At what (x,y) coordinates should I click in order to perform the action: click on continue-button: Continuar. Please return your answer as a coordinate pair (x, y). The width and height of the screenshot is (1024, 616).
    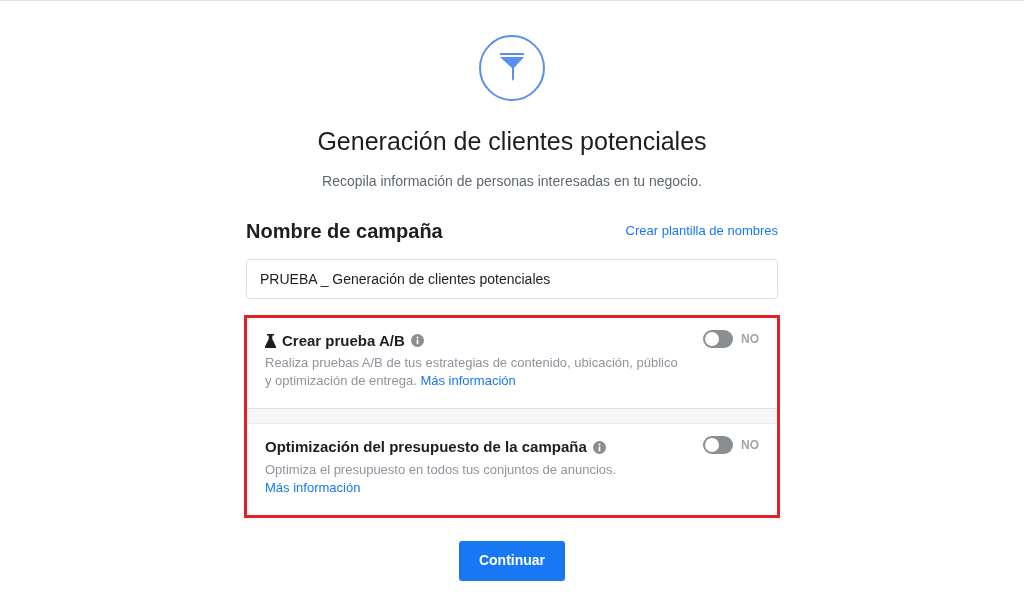
    Looking at the image, I should click on (512, 560).